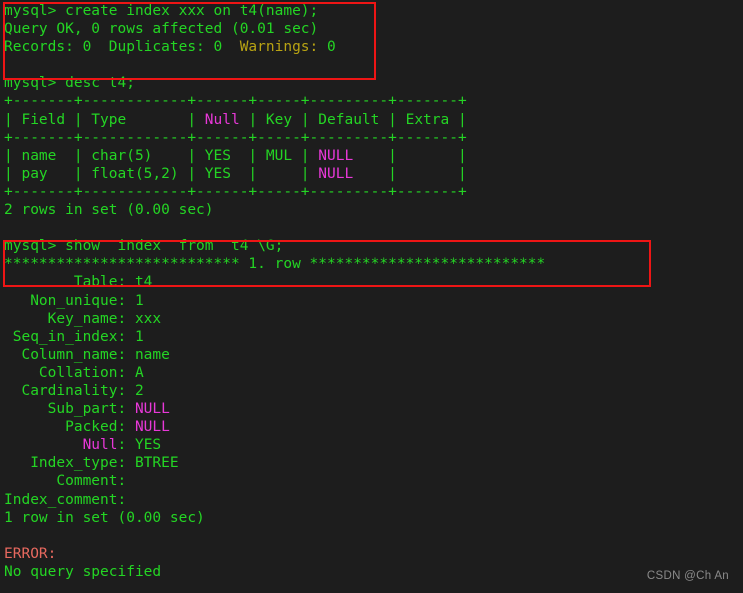 Image resolution: width=743 pixels, height=593 pixels. I want to click on terminal-line: mysql> show index from t4 \G;, so click(274, 246).